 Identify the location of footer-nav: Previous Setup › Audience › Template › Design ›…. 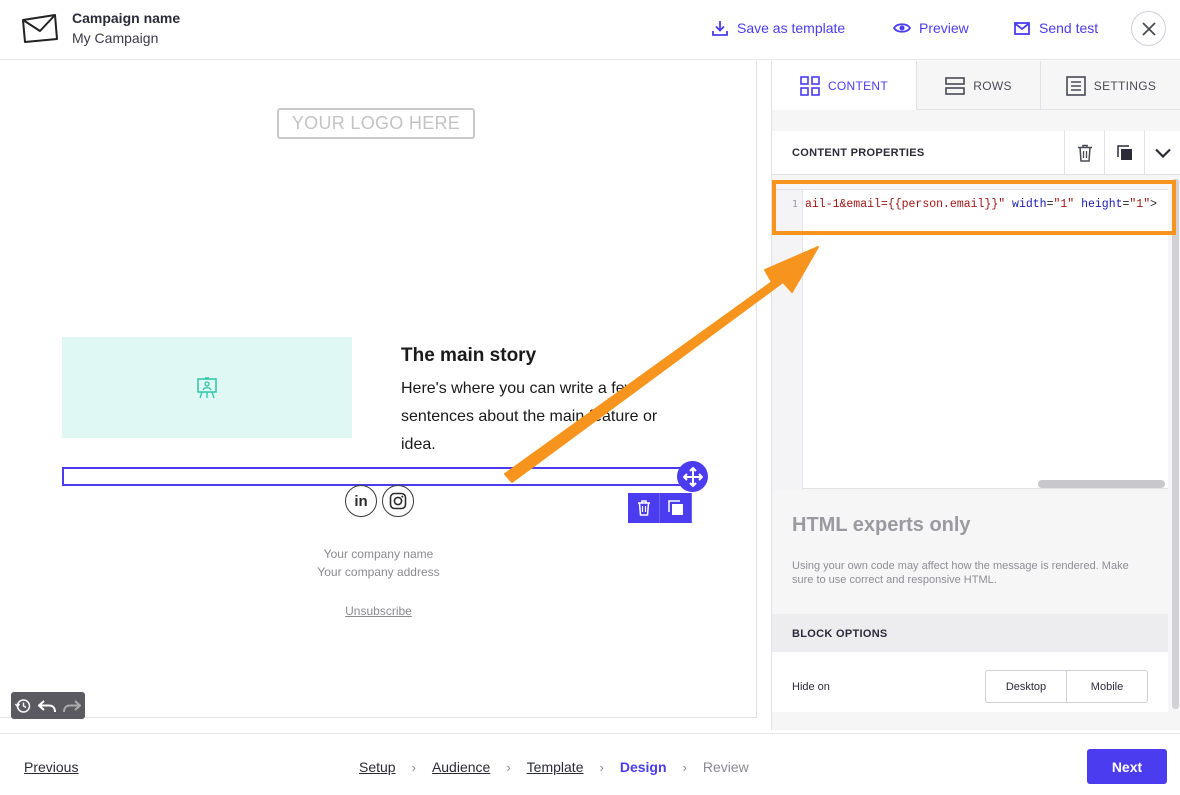
(590, 764).